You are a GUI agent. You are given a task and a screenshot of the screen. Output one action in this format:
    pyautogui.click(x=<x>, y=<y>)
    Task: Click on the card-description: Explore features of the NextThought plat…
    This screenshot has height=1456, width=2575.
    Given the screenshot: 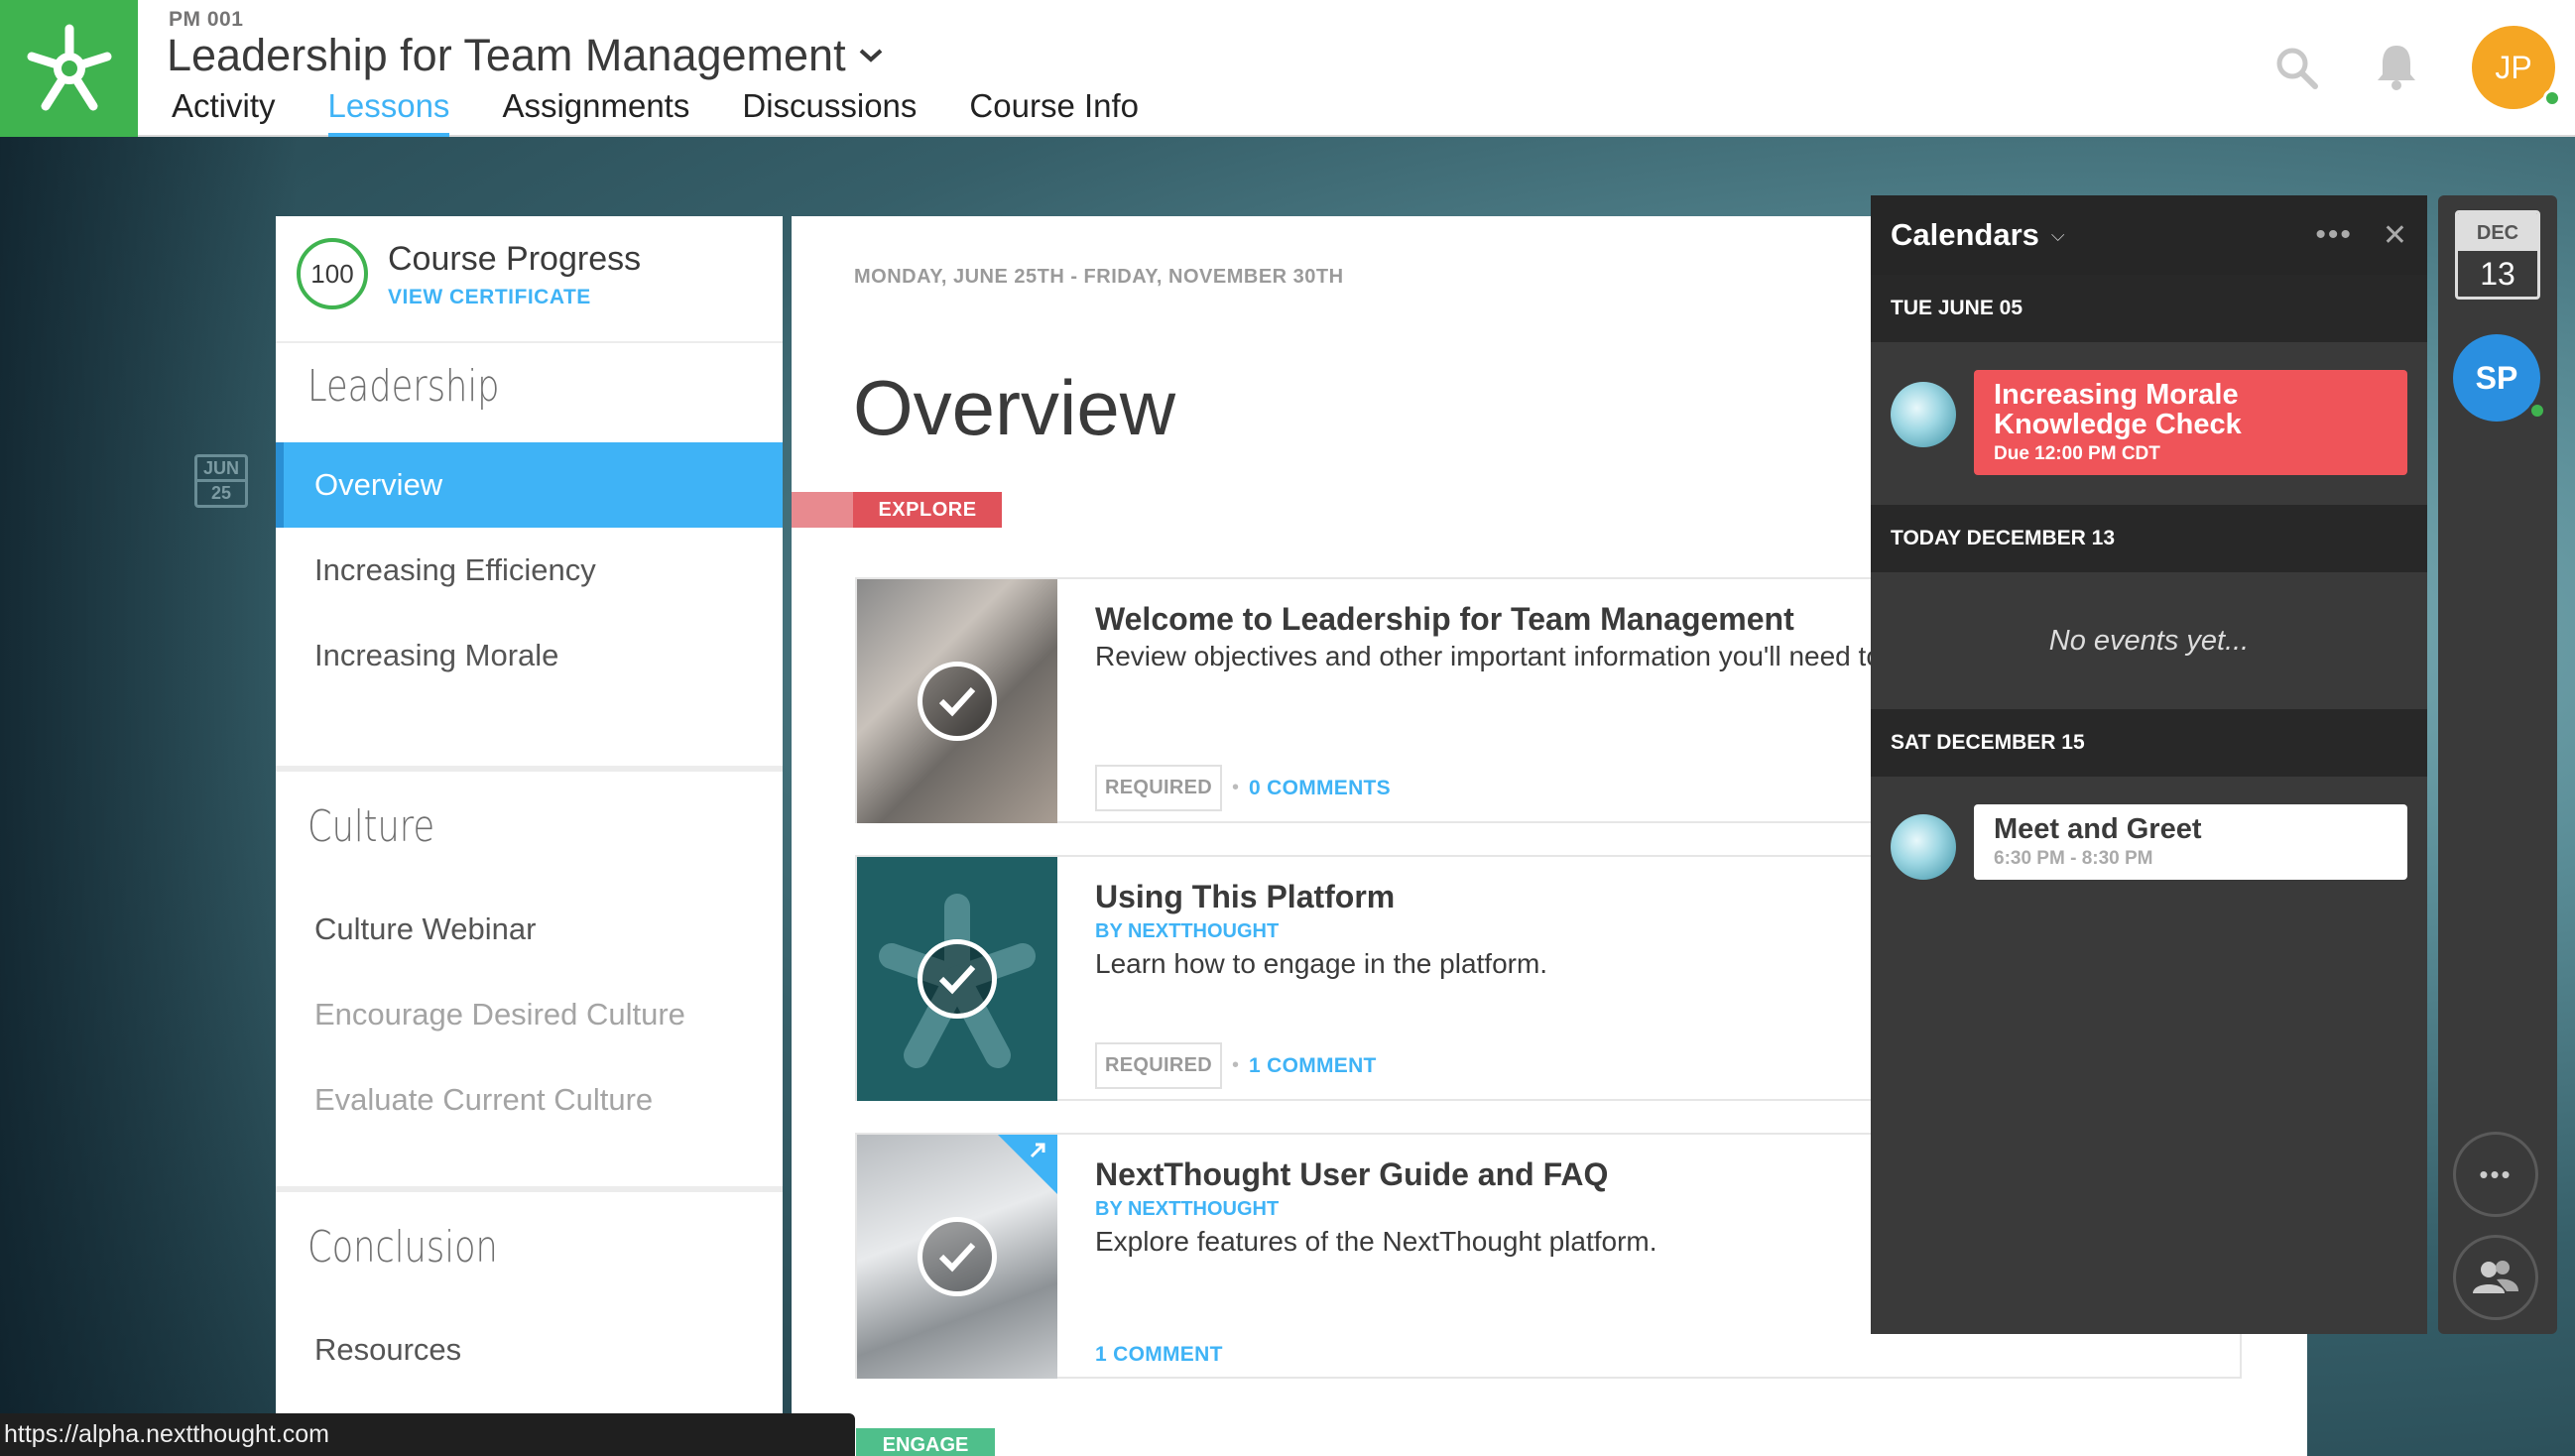 What is the action you would take?
    pyautogui.click(x=1376, y=1241)
    